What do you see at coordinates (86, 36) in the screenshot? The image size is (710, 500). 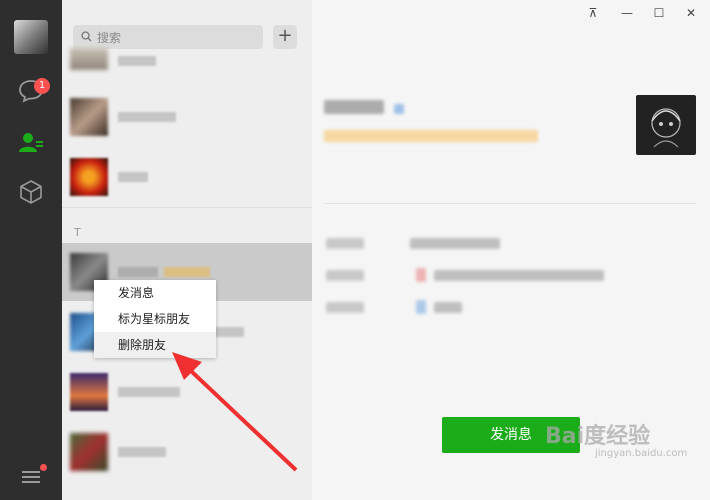 I see `search-icon` at bounding box center [86, 36].